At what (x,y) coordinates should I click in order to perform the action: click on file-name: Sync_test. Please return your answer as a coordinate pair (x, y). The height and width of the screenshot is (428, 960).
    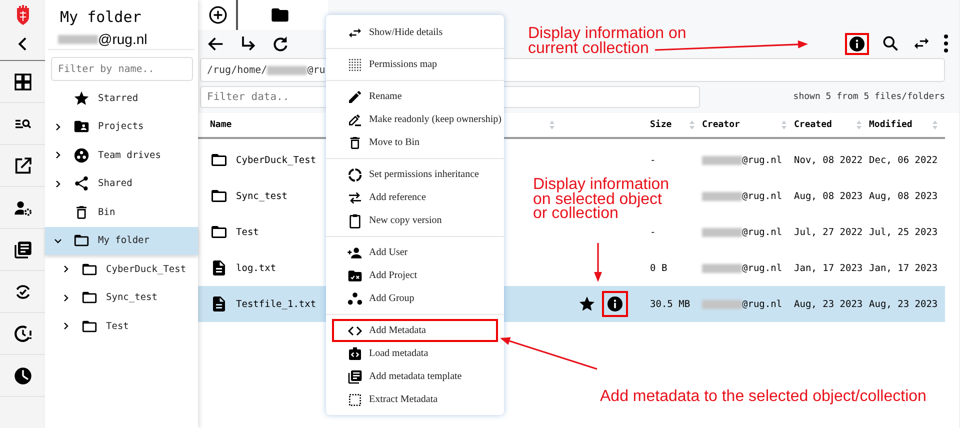
    Looking at the image, I should click on (262, 196).